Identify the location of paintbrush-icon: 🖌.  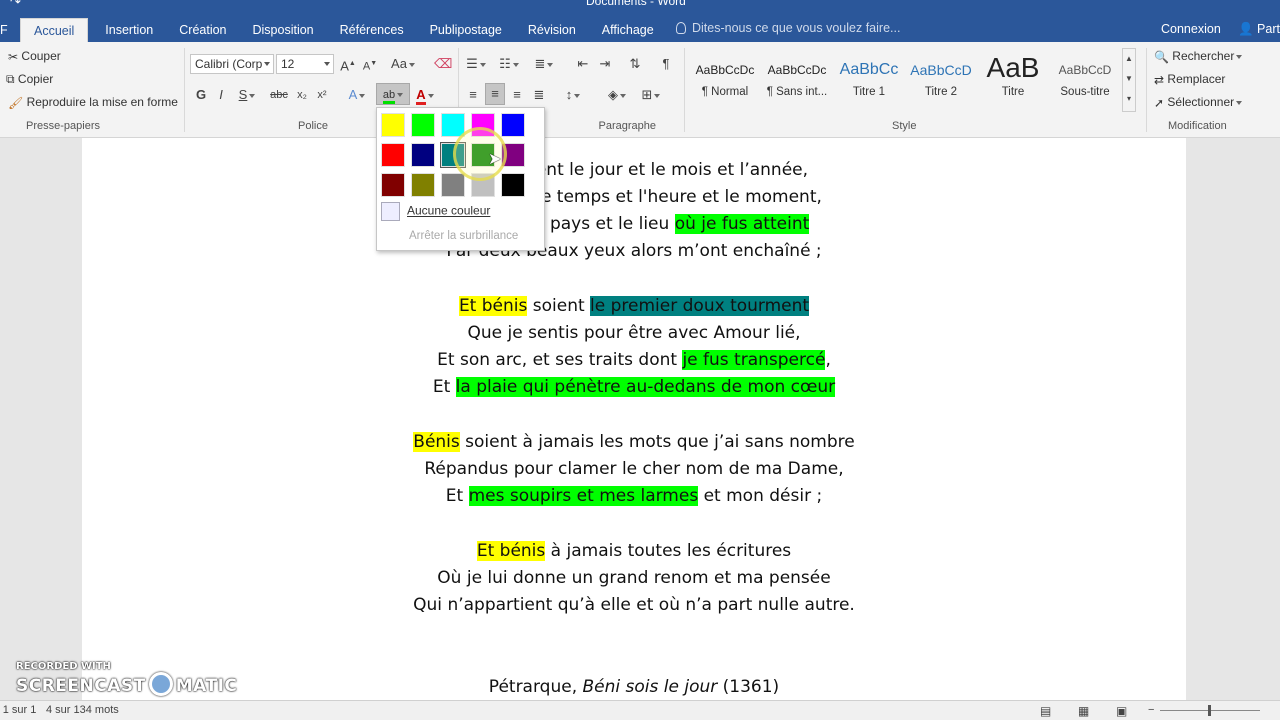
(16, 102).